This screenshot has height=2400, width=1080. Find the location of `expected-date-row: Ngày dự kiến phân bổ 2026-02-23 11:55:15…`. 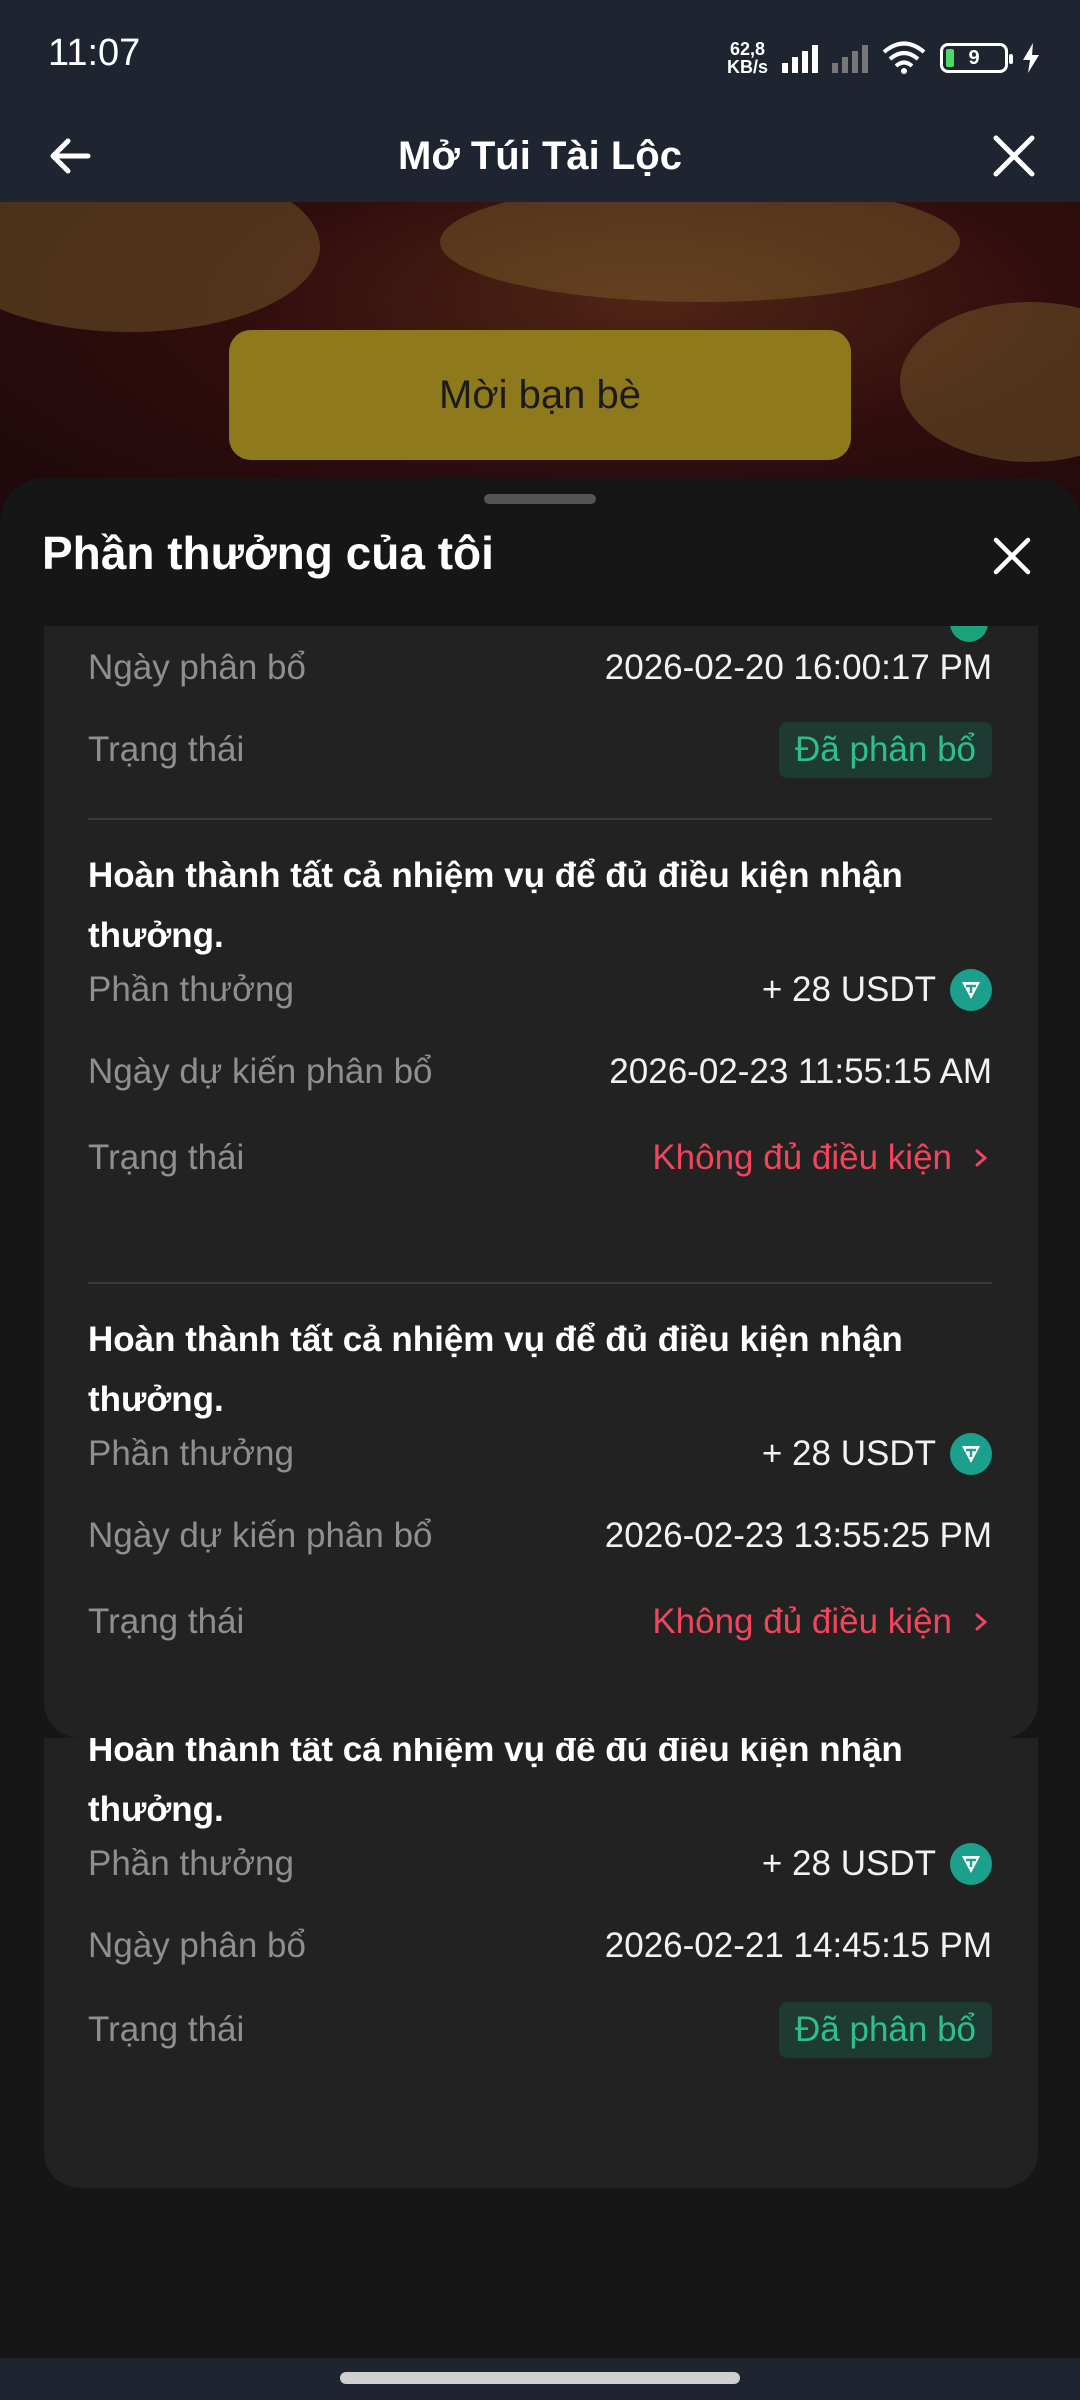

expected-date-row: Ngày dự kiến phân bổ 2026-02-23 11:55:15… is located at coordinates (540, 1071).